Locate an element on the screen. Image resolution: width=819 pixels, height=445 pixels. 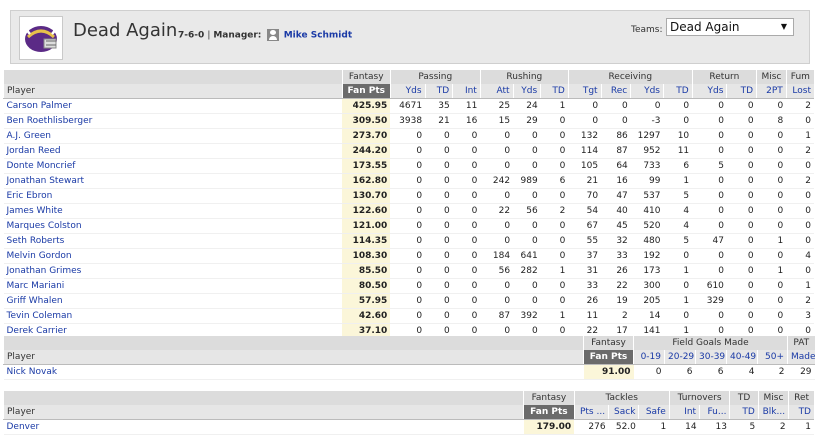
defense-row: Denver 179.00 276 52.0 1 14 13 5 2 1 is located at coordinates (408, 427).